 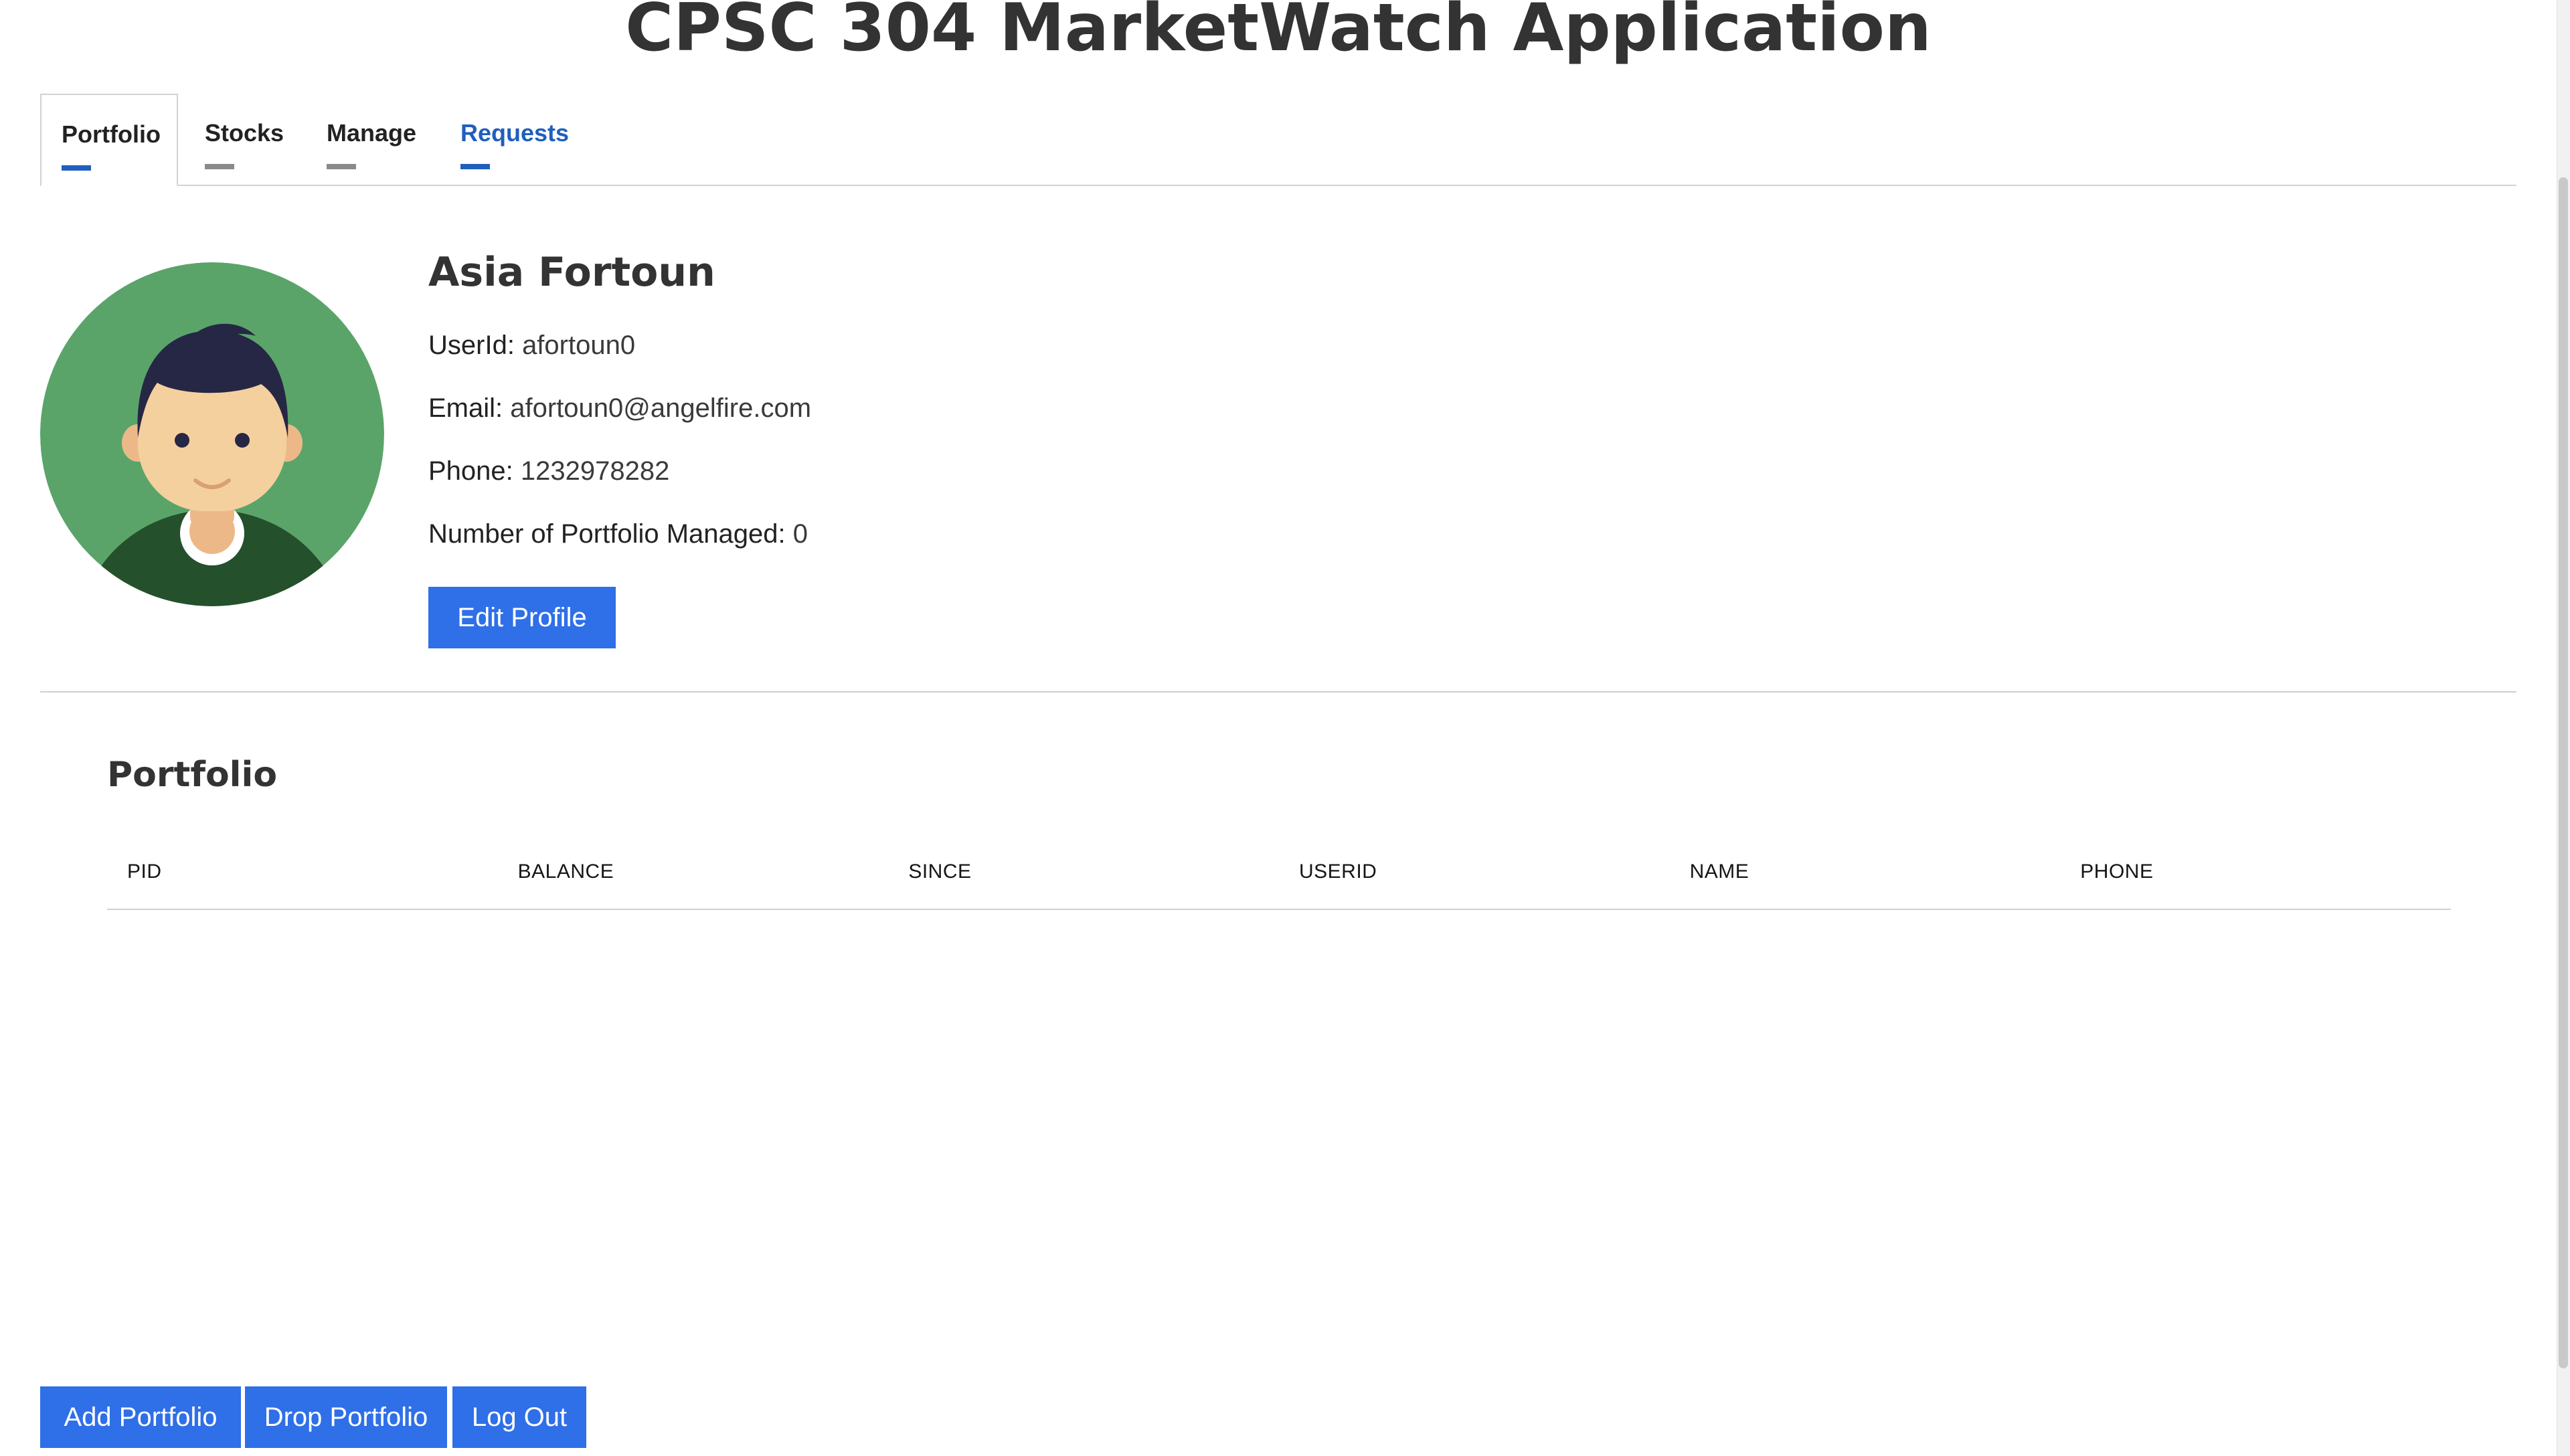 I want to click on profile-managed-value: 0, so click(x=800, y=534).